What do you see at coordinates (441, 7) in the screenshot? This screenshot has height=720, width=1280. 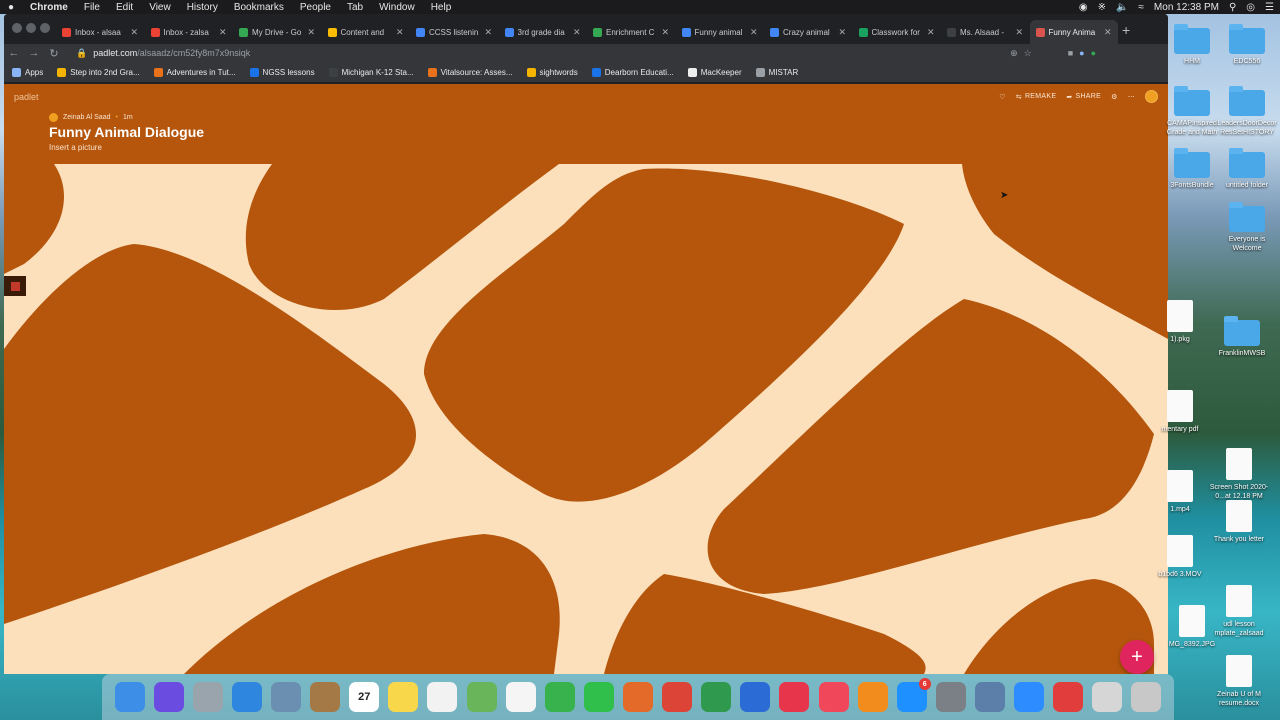 I see `menu-help: Help` at bounding box center [441, 7].